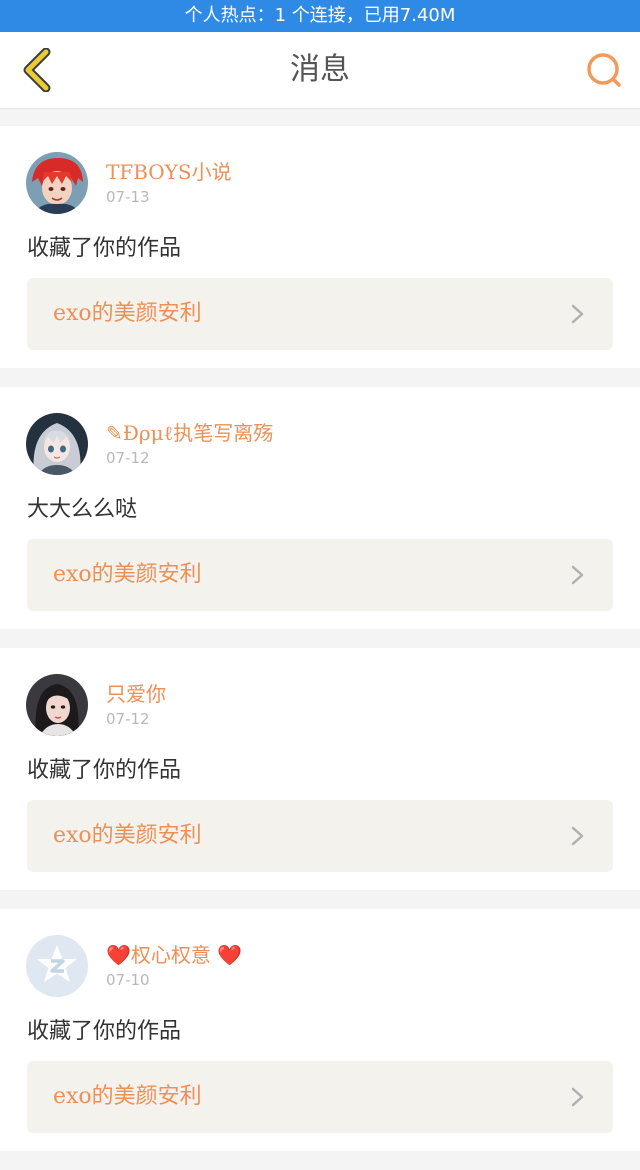 The width and height of the screenshot is (640, 1170). Describe the element at coordinates (82, 509) in the screenshot. I see `message-text: 大大么么哒` at that location.